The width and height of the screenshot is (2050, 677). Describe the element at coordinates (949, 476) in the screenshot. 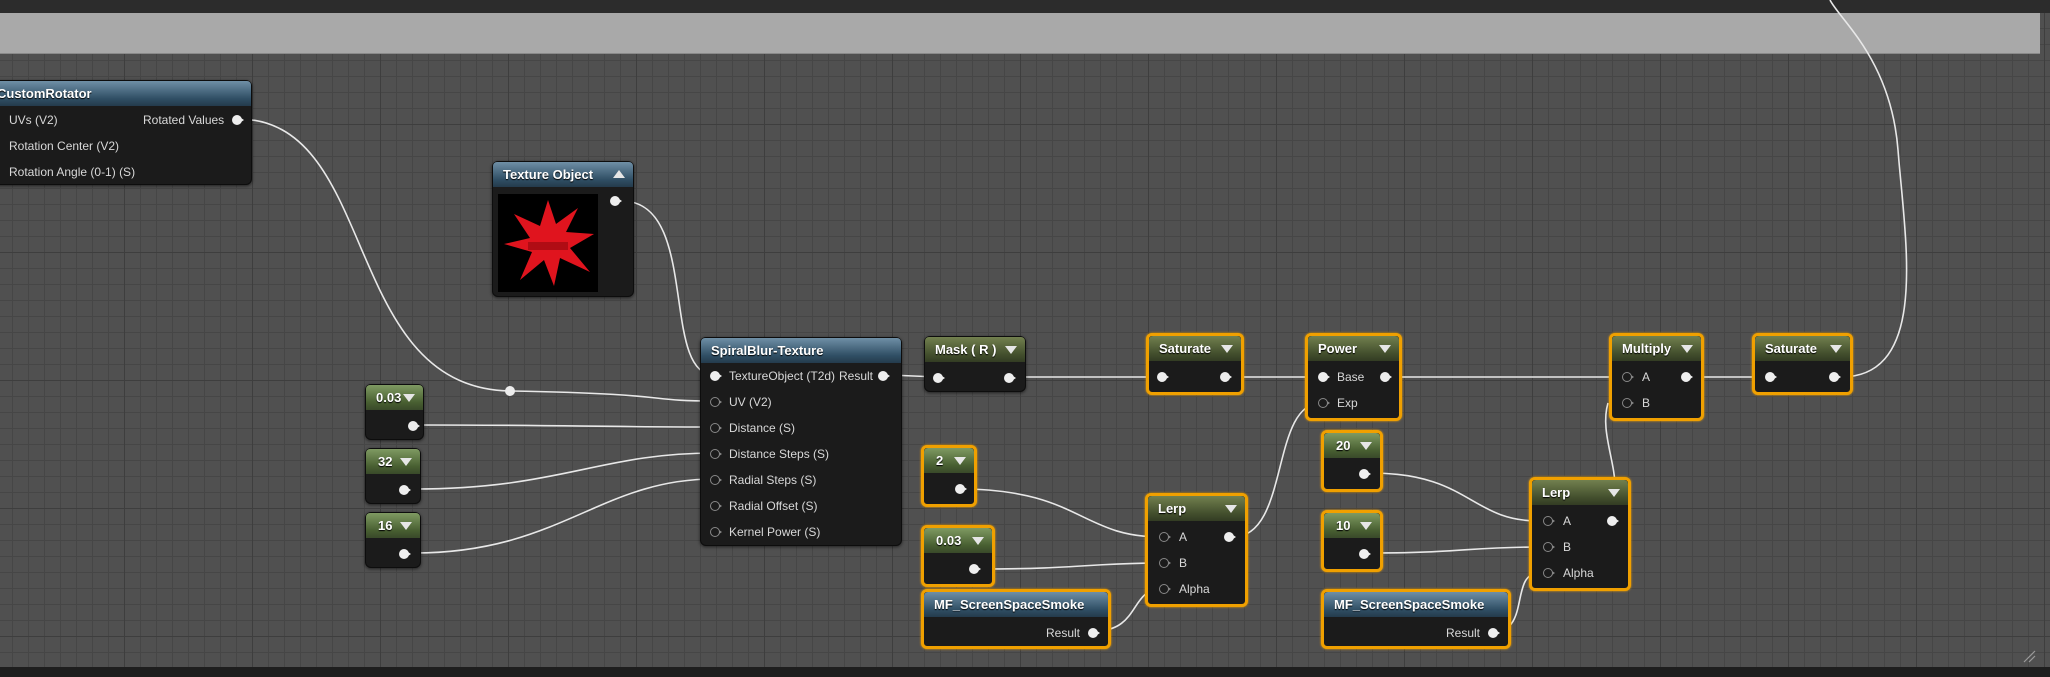

I see `constant-node-2: 2` at that location.